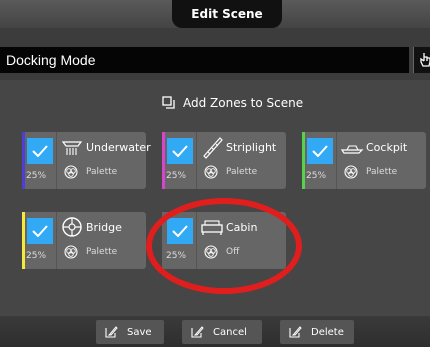  Describe the element at coordinates (251, 147) in the screenshot. I see `zone-name: Striplight` at that location.